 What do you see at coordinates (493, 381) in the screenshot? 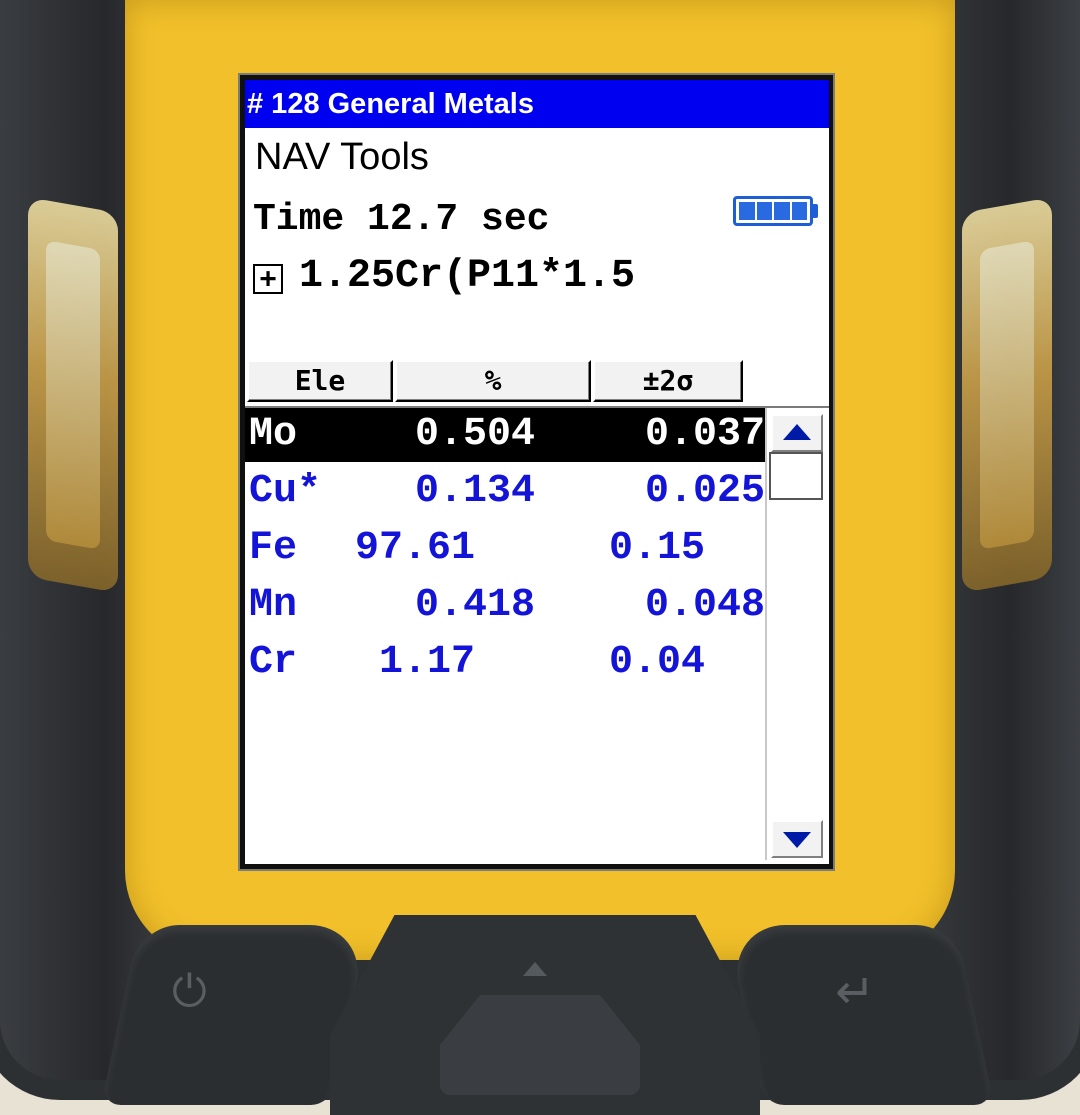
I see `column-header-percent: %` at bounding box center [493, 381].